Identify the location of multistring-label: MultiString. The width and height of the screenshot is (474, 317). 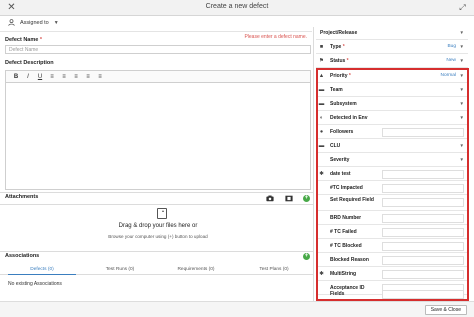
(343, 274).